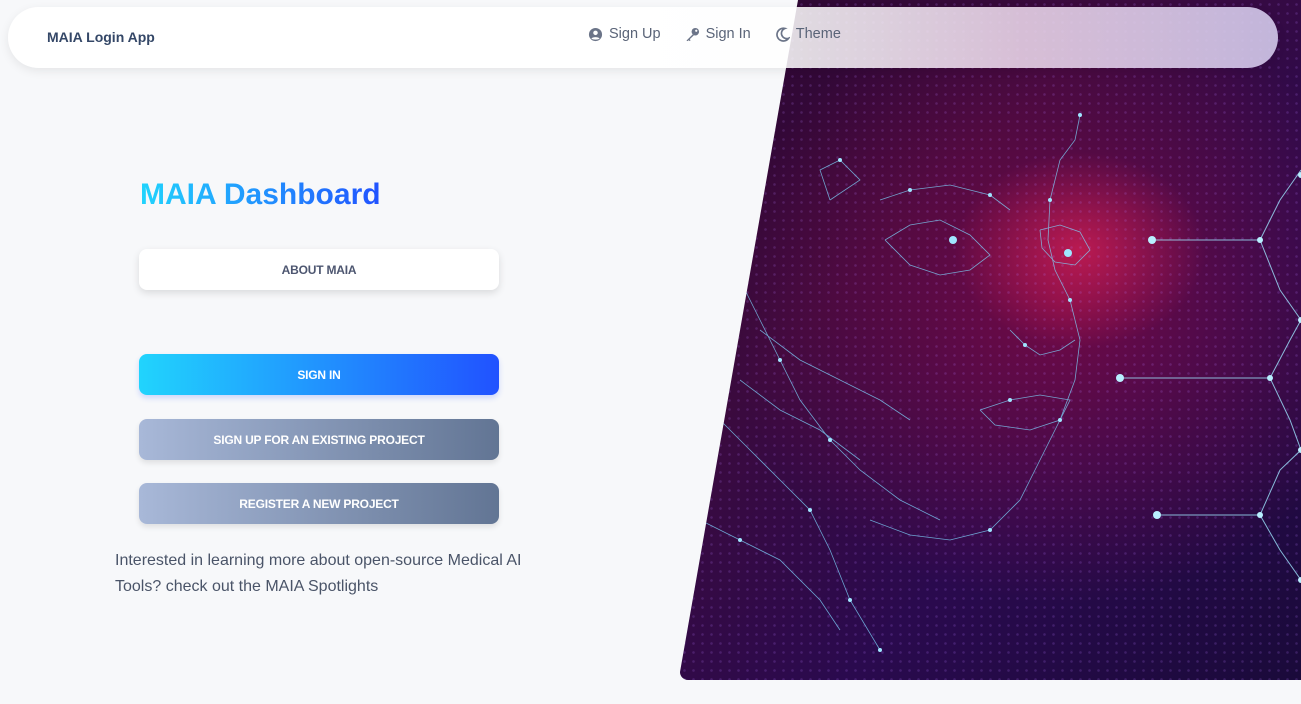 The height and width of the screenshot is (704, 1301). What do you see at coordinates (319, 503) in the screenshot?
I see `register-new-project-button: REGISTER A NEW PROJECT` at bounding box center [319, 503].